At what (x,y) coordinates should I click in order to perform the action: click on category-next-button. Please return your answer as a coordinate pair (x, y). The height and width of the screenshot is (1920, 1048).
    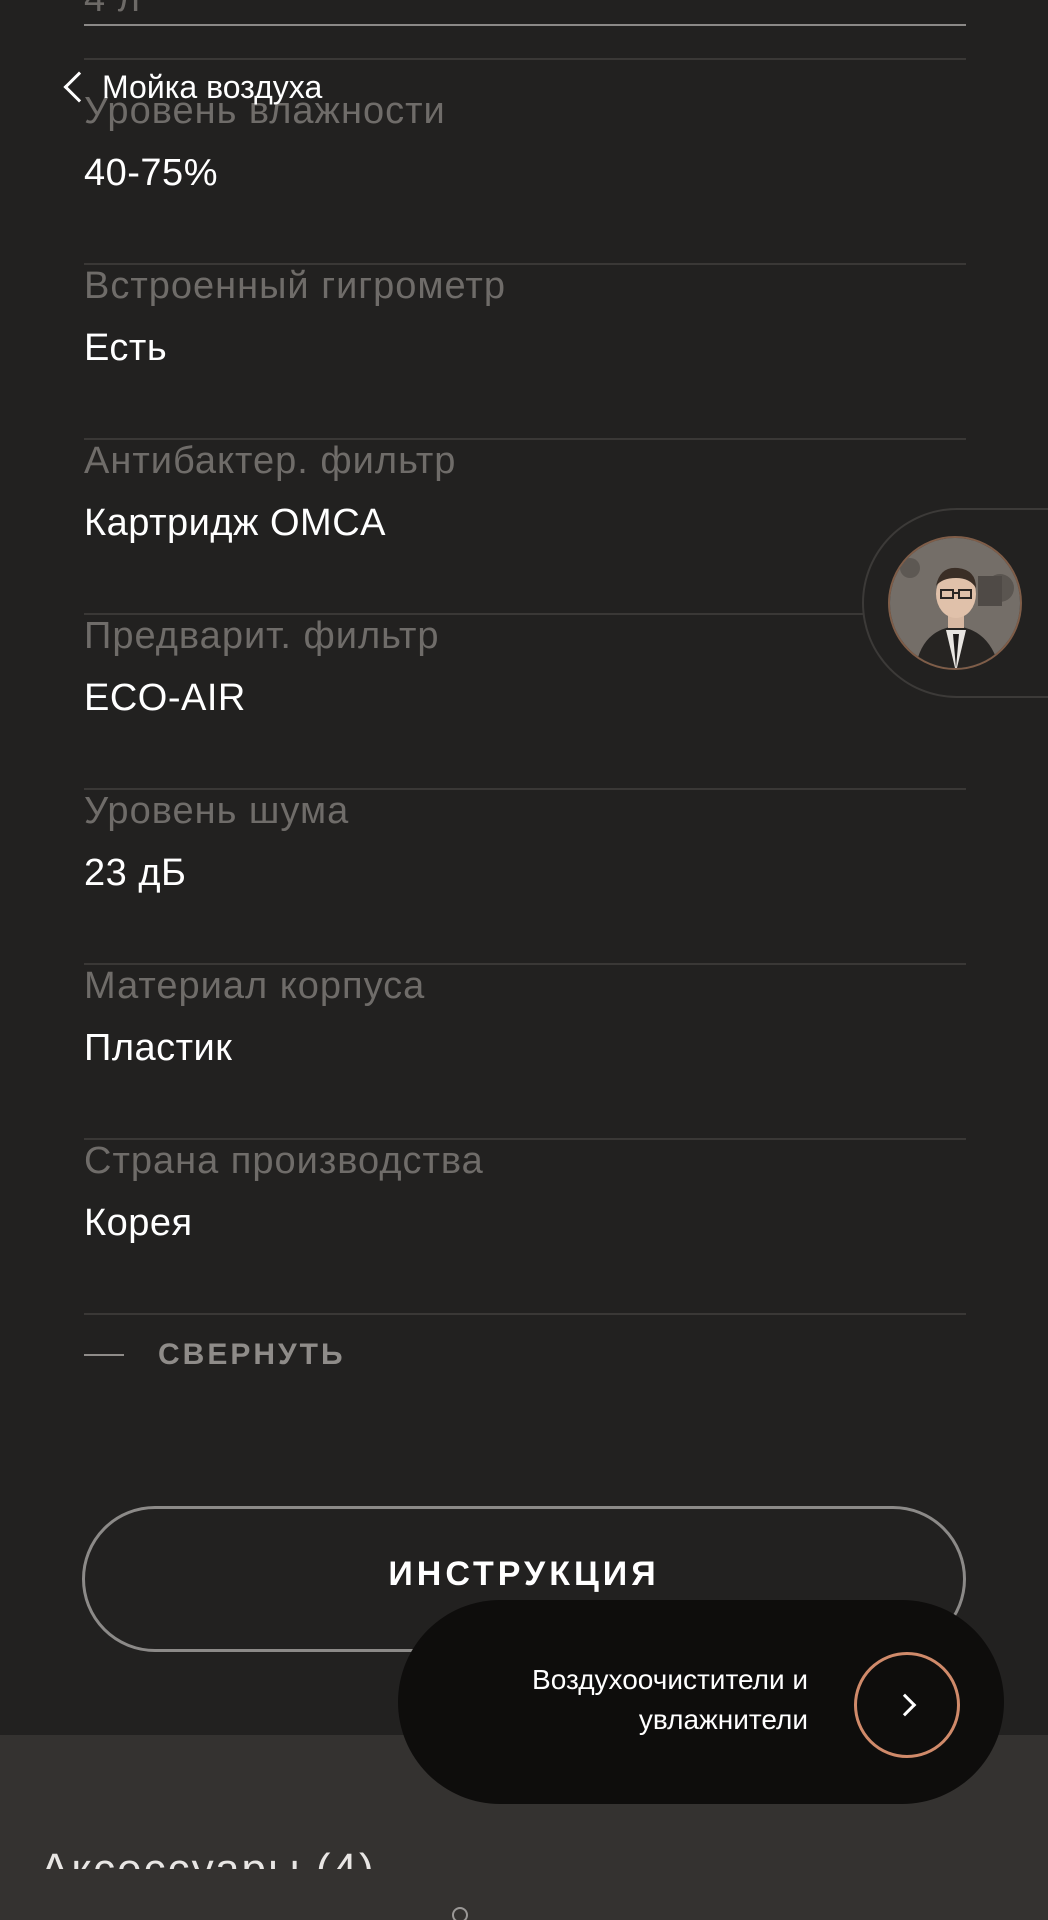
    Looking at the image, I should click on (907, 1705).